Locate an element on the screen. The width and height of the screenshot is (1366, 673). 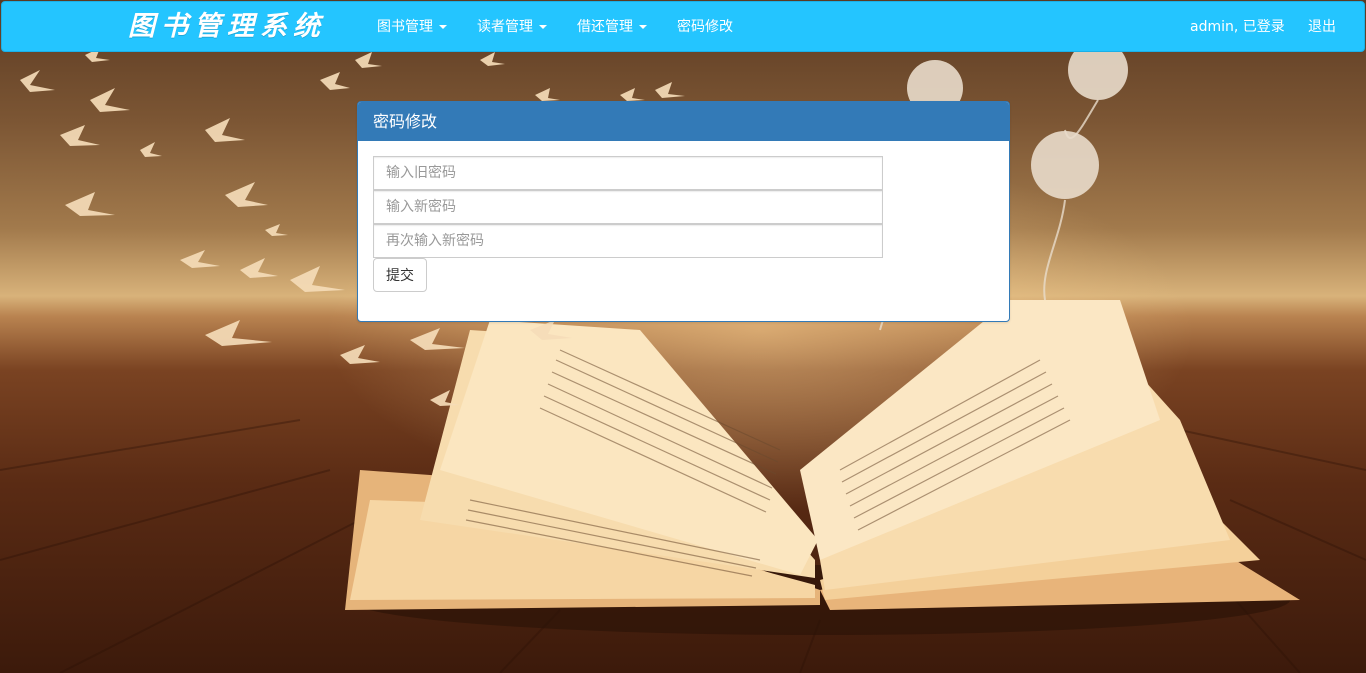
old-password-input is located at coordinates (628, 173).